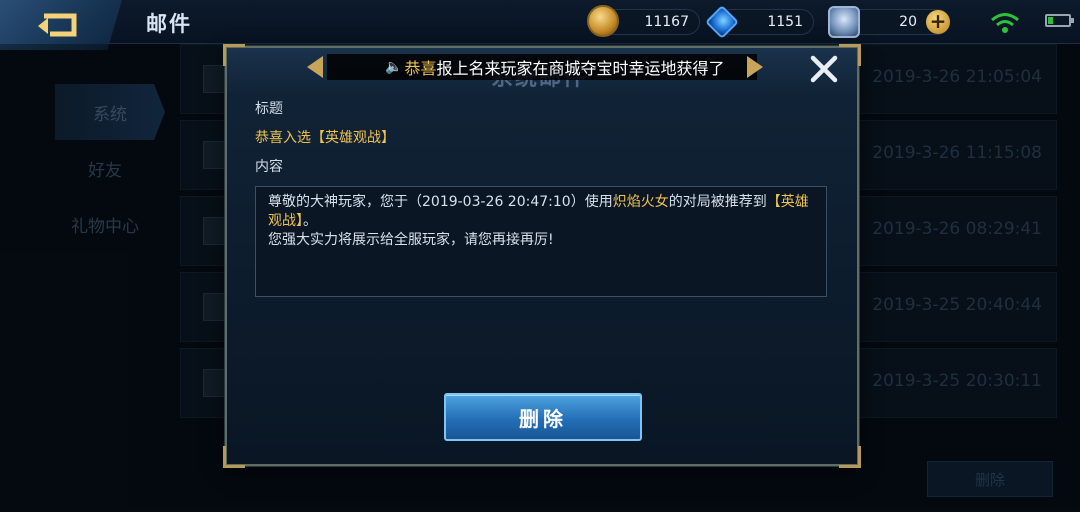 The width and height of the screenshot is (1080, 512). What do you see at coordinates (717, 202) in the screenshot?
I see `content-text: 的对局被推荐到` at bounding box center [717, 202].